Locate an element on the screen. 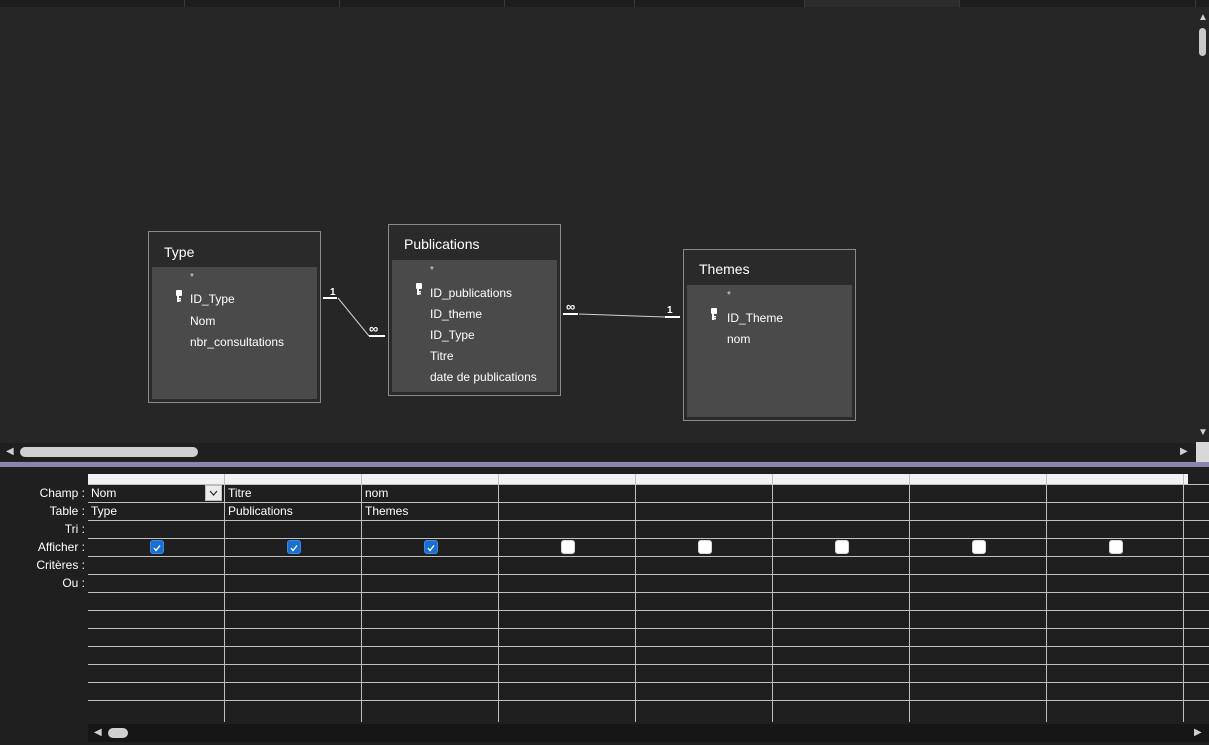 The image size is (1209, 745). table-cell: Type is located at coordinates (104, 511).